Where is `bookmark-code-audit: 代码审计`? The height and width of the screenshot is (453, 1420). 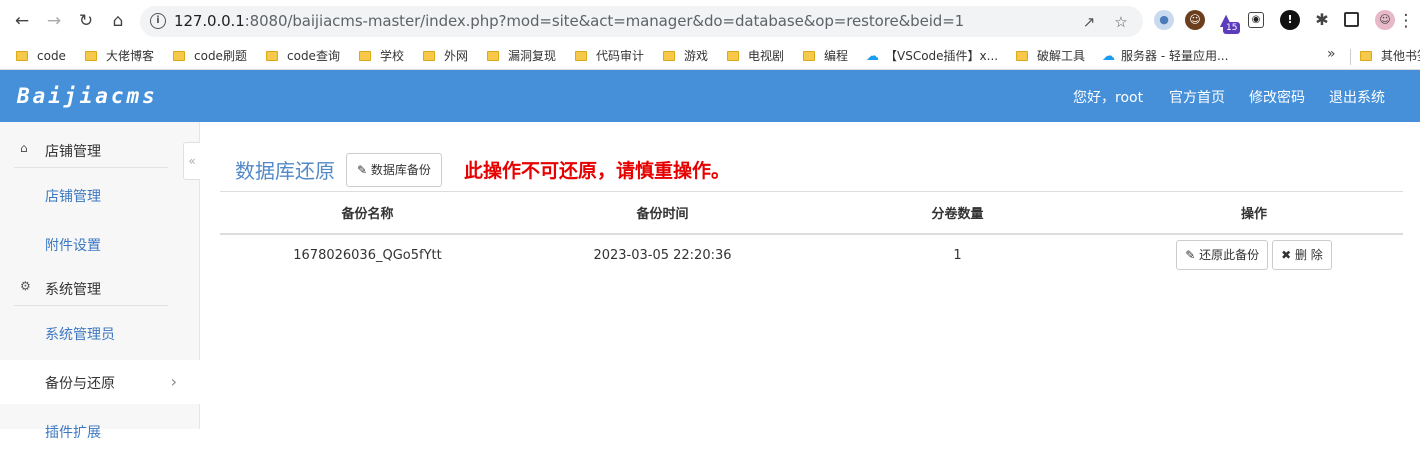 bookmark-code-audit: 代码审计 is located at coordinates (609, 56).